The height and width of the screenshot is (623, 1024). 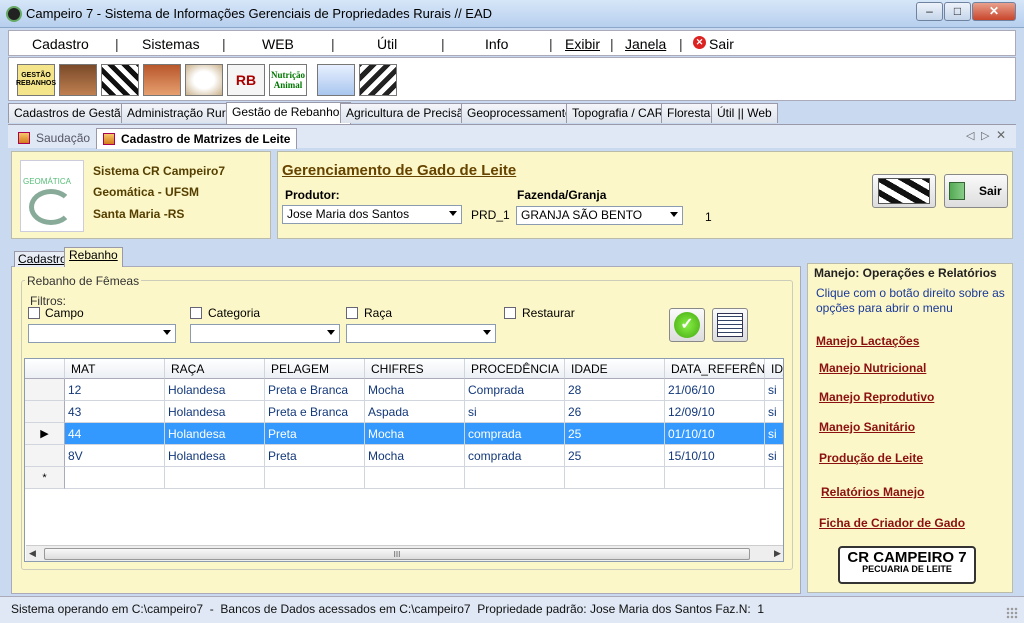 What do you see at coordinates (929, 11) in the screenshot?
I see `minimize-button: –` at bounding box center [929, 11].